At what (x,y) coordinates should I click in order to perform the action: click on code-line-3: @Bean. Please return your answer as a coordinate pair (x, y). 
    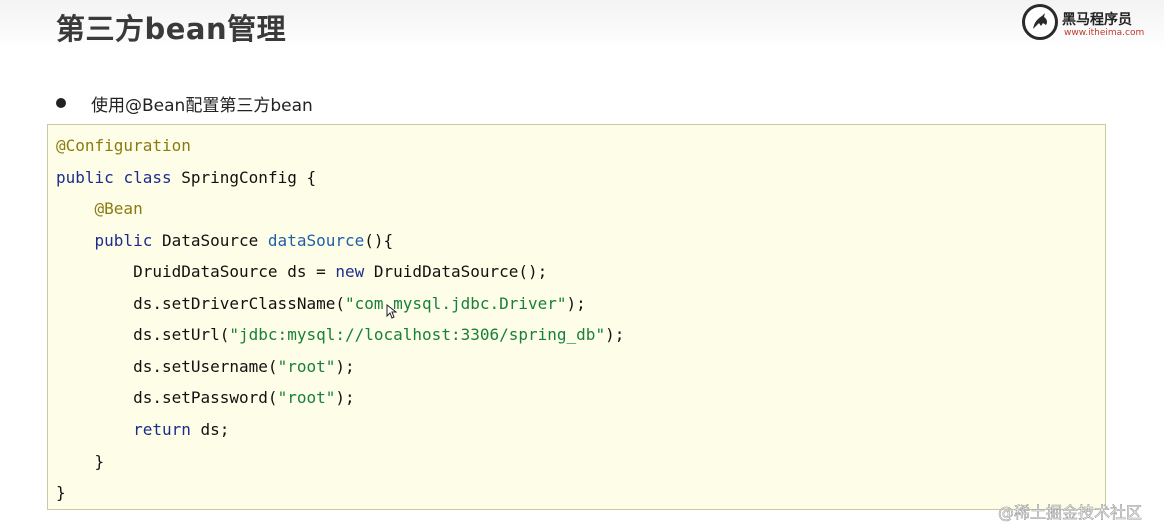
    Looking at the image, I should click on (99, 209).